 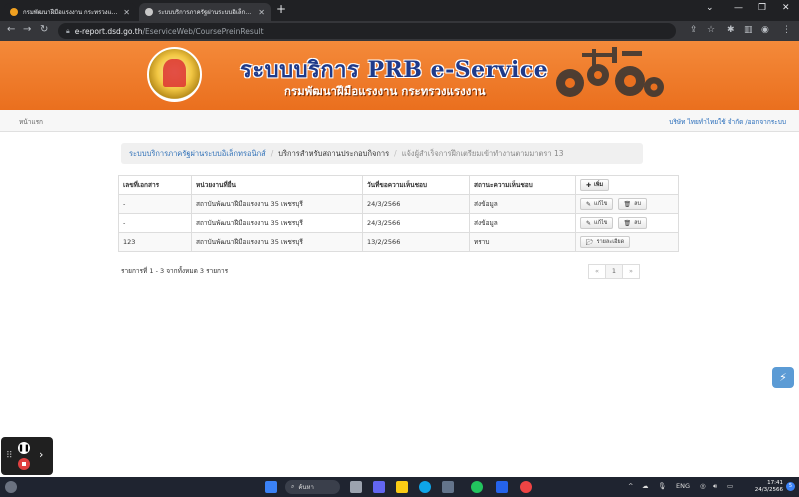 I want to click on edge-icon, so click(x=425, y=487).